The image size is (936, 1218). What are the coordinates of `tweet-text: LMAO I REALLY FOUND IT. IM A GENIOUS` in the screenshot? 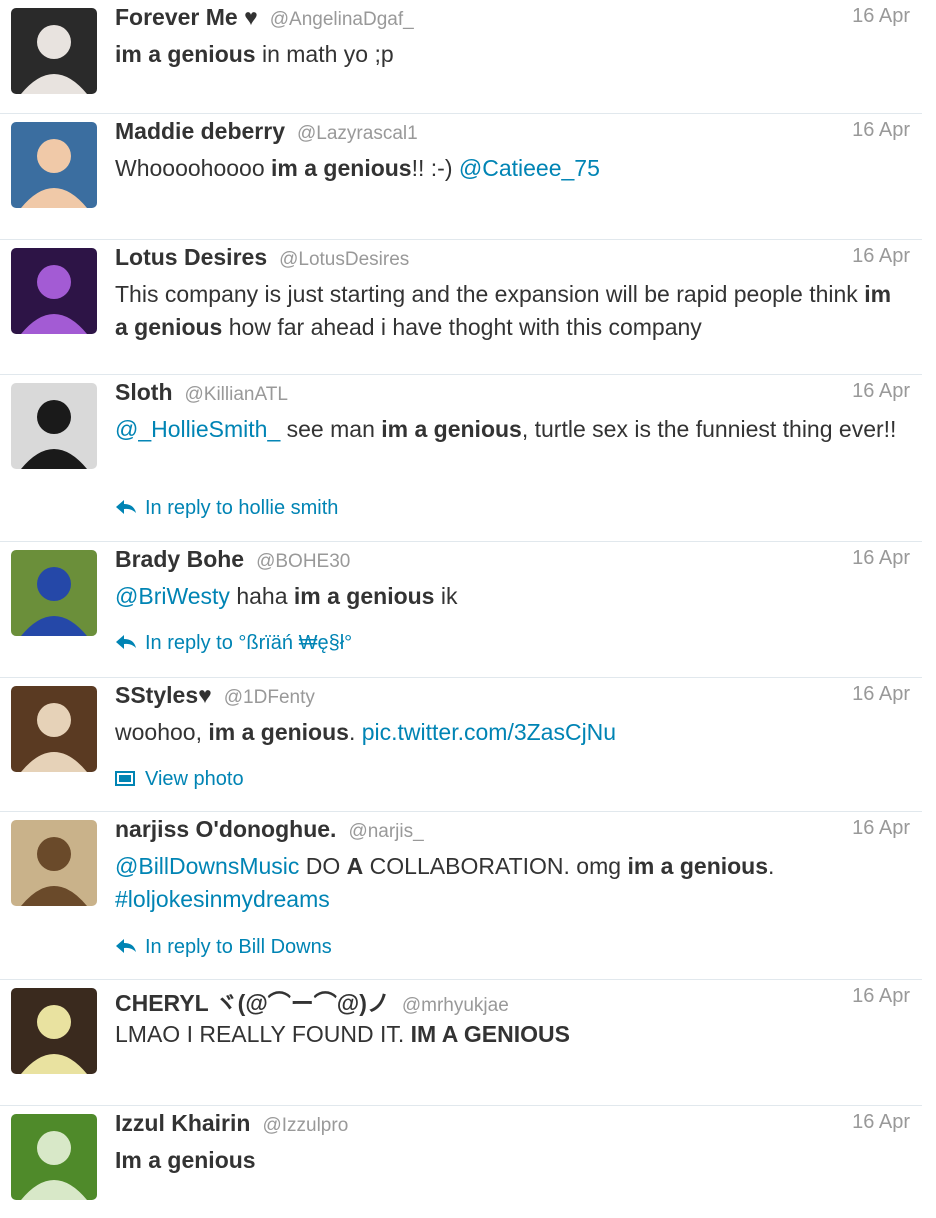 It's located at (510, 1034).